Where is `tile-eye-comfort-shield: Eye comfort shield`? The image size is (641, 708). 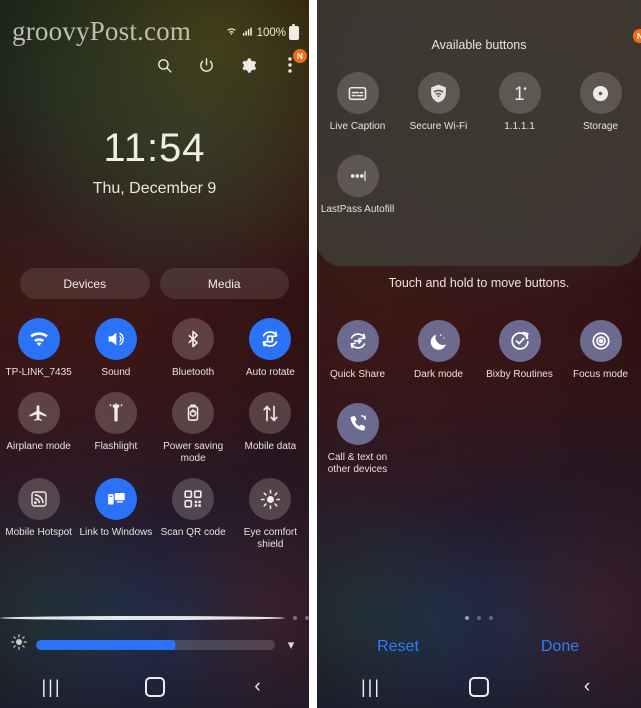 tile-eye-comfort-shield: Eye comfort shield is located at coordinates (270, 514).